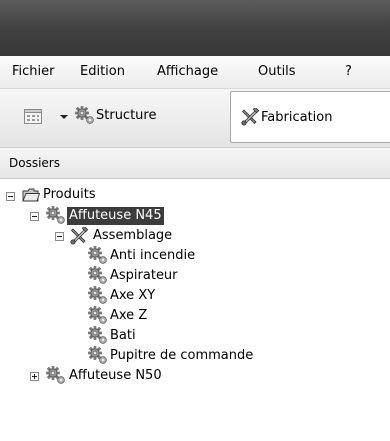 The height and width of the screenshot is (441, 390). I want to click on menu-help: ?, so click(348, 71).